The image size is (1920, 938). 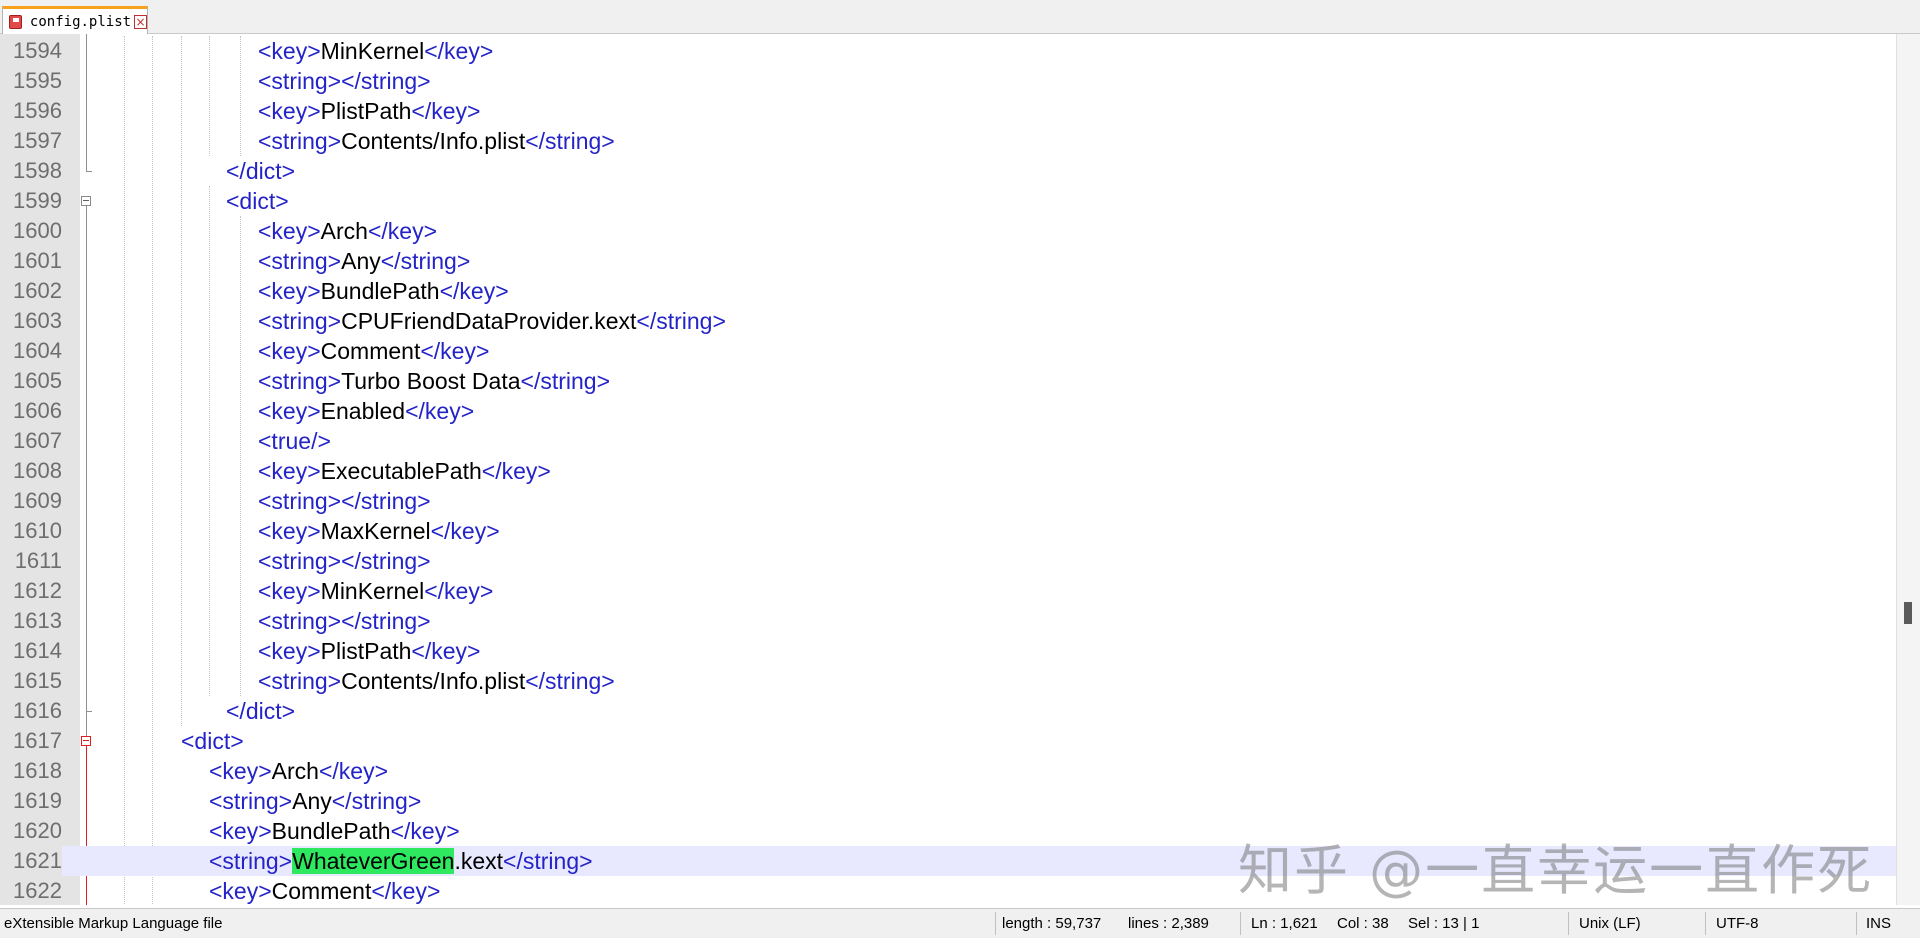 What do you see at coordinates (331, 831) in the screenshot?
I see `xml-value: BundlePath` at bounding box center [331, 831].